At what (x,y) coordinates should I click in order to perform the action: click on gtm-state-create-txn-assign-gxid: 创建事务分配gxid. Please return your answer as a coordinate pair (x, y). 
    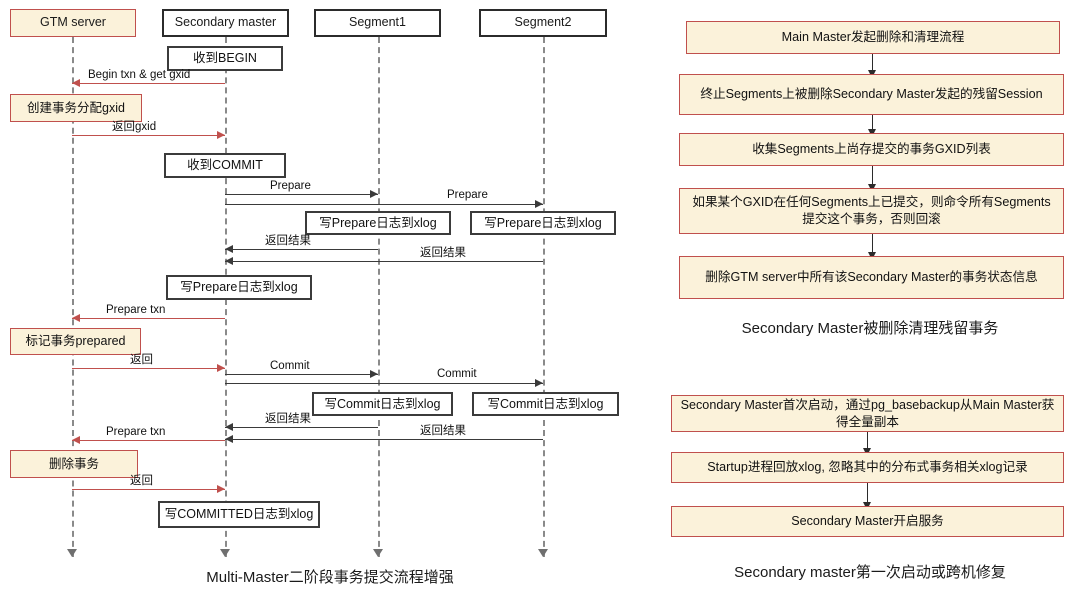
    Looking at the image, I should click on (76, 108).